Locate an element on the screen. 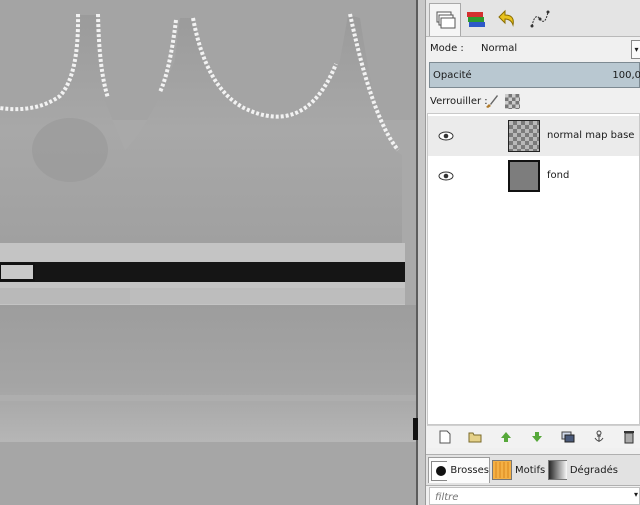  tab-gradients: Dégradés is located at coordinates (583, 470).